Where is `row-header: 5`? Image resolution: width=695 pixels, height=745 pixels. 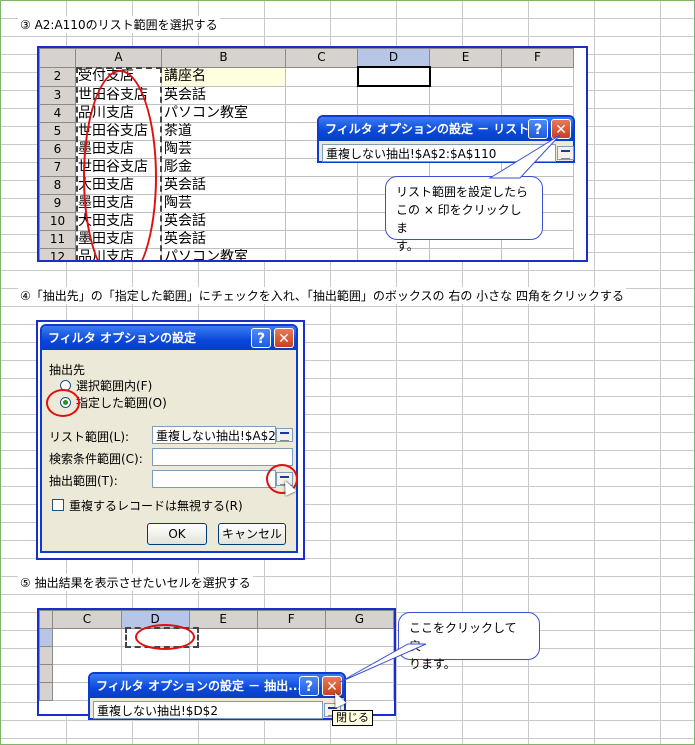 row-header: 5 is located at coordinates (57, 131).